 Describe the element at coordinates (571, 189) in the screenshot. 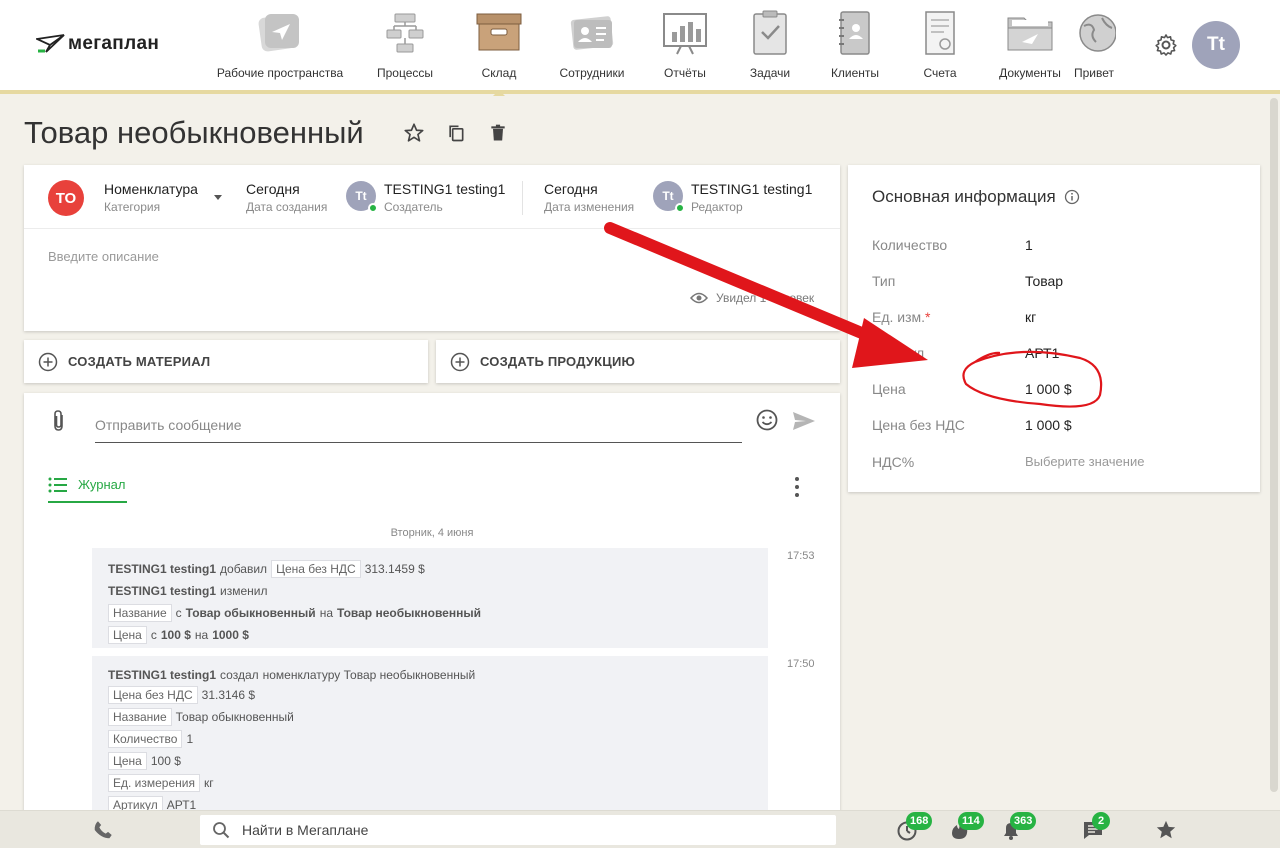

I see `modified-value: Сегодня` at that location.